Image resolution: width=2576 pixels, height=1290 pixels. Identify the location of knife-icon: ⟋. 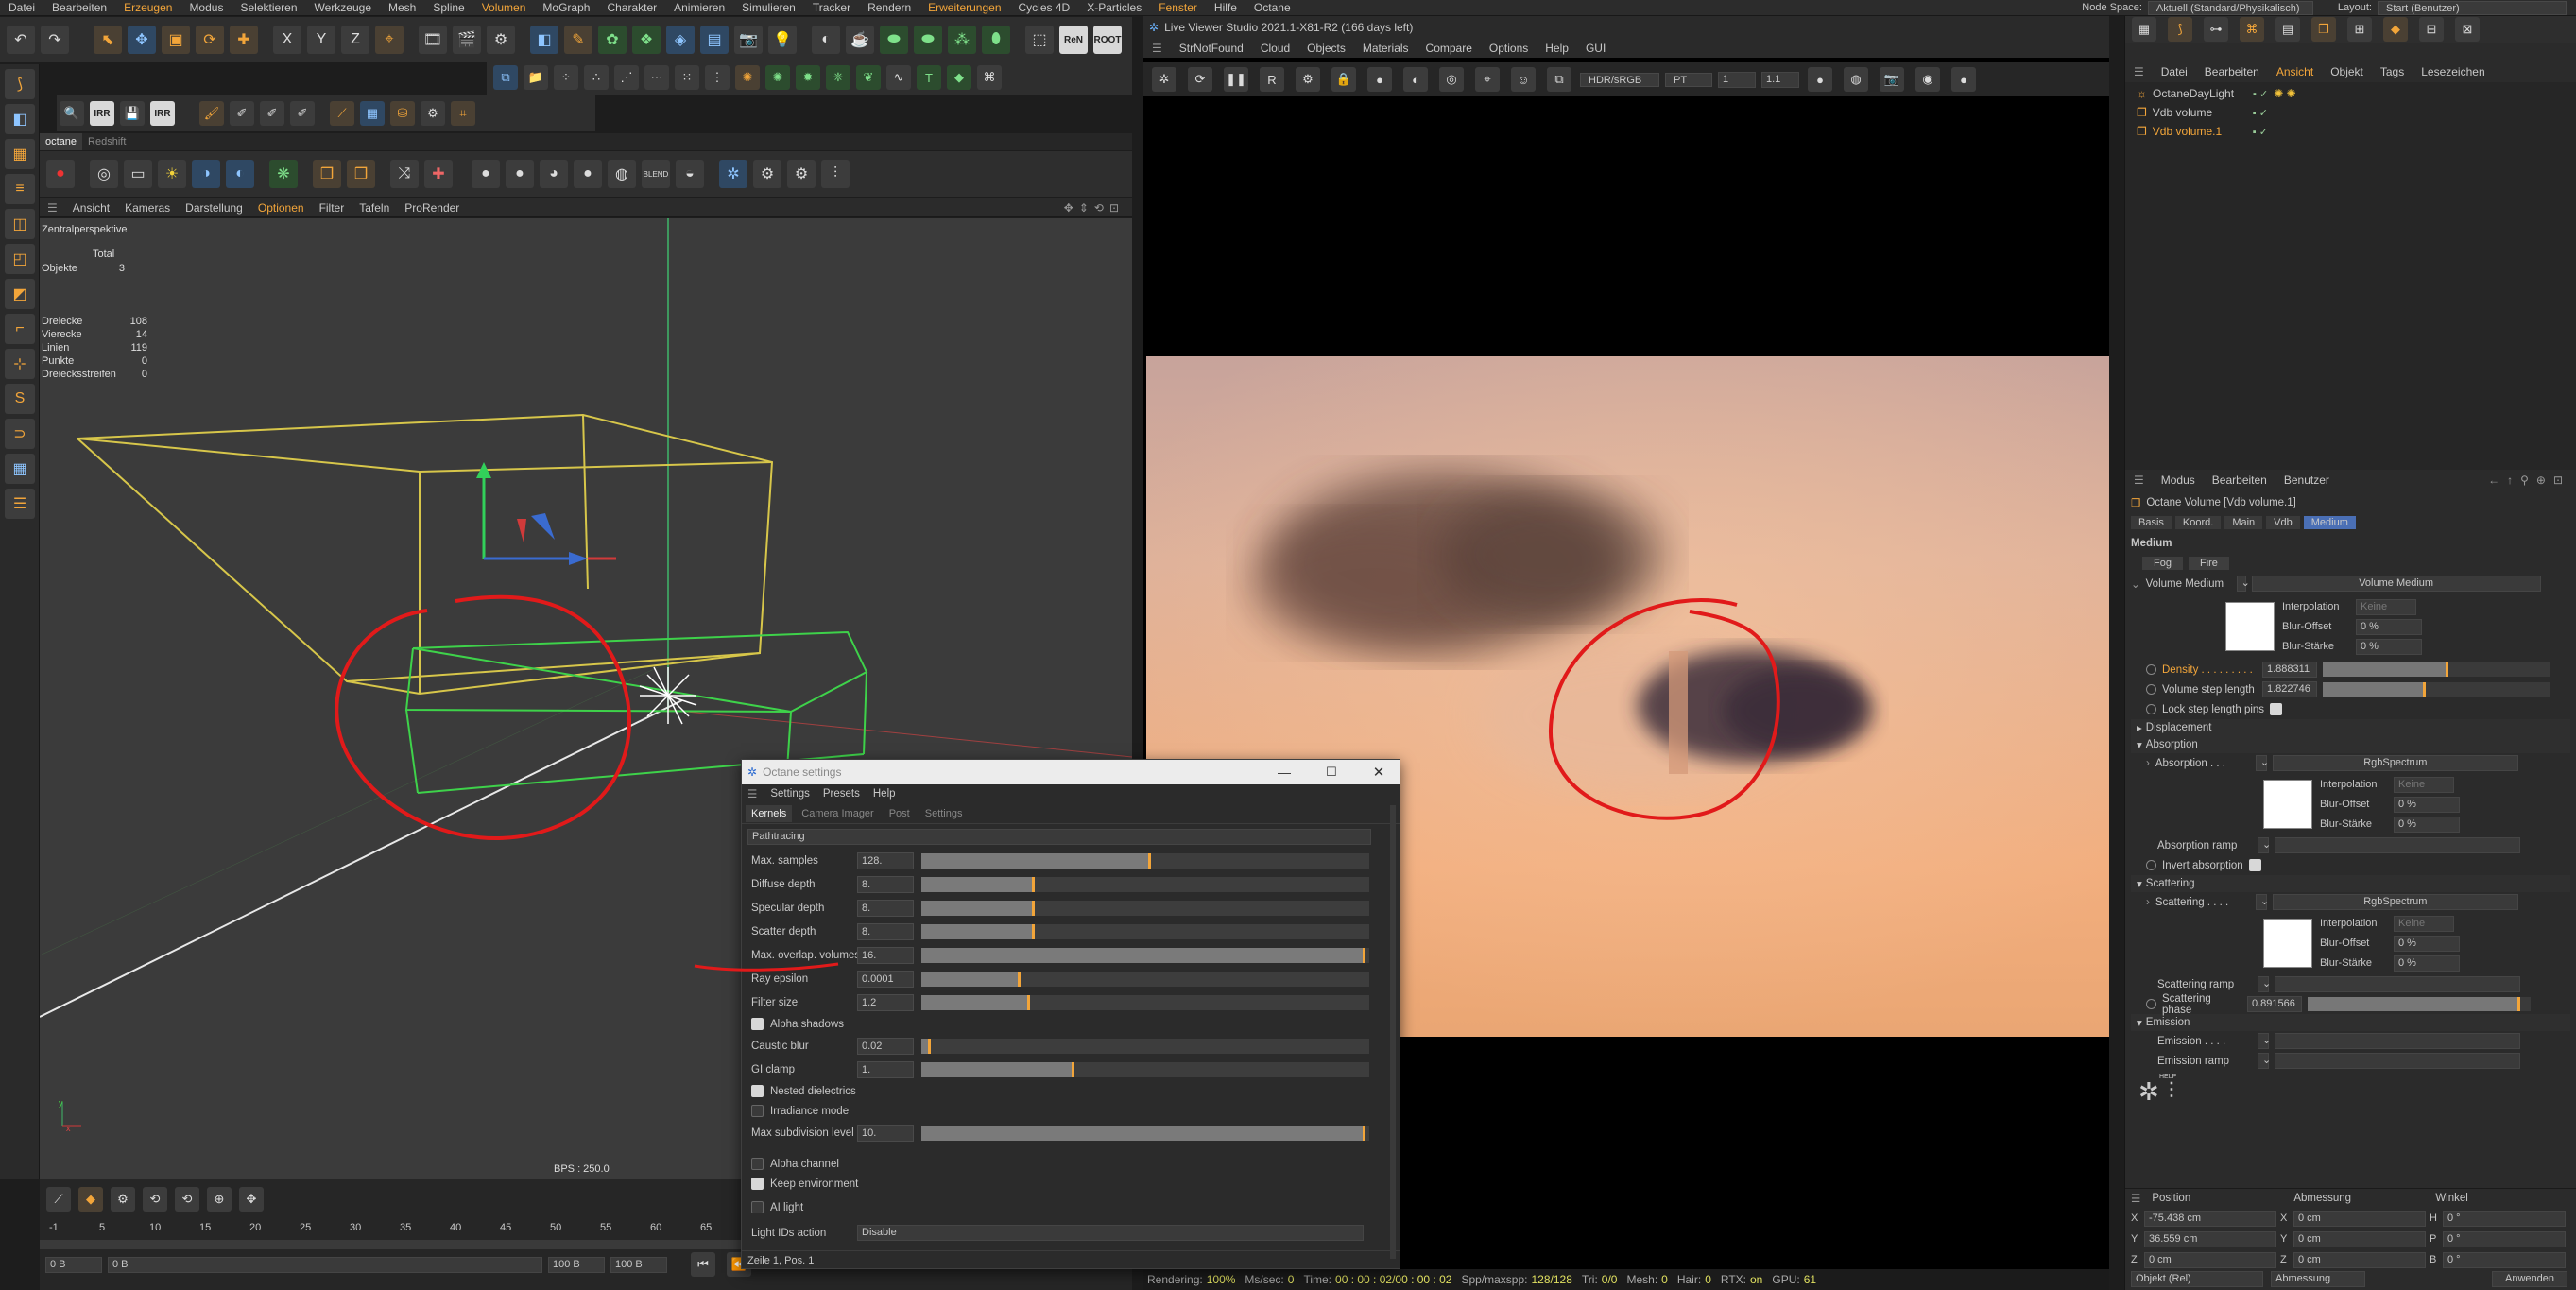
(342, 113).